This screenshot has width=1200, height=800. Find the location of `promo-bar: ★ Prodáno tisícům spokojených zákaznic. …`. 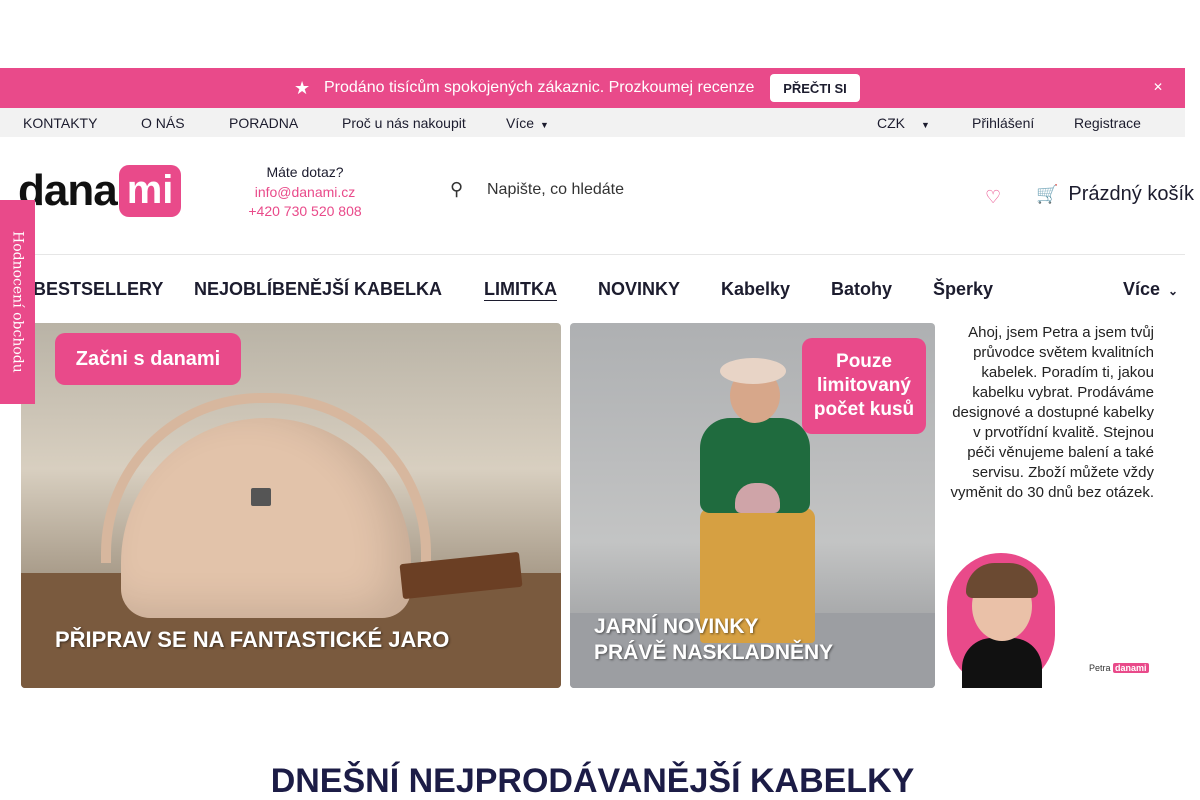

promo-bar: ★ Prodáno tisícům spokojených zákaznic. … is located at coordinates (592, 88).